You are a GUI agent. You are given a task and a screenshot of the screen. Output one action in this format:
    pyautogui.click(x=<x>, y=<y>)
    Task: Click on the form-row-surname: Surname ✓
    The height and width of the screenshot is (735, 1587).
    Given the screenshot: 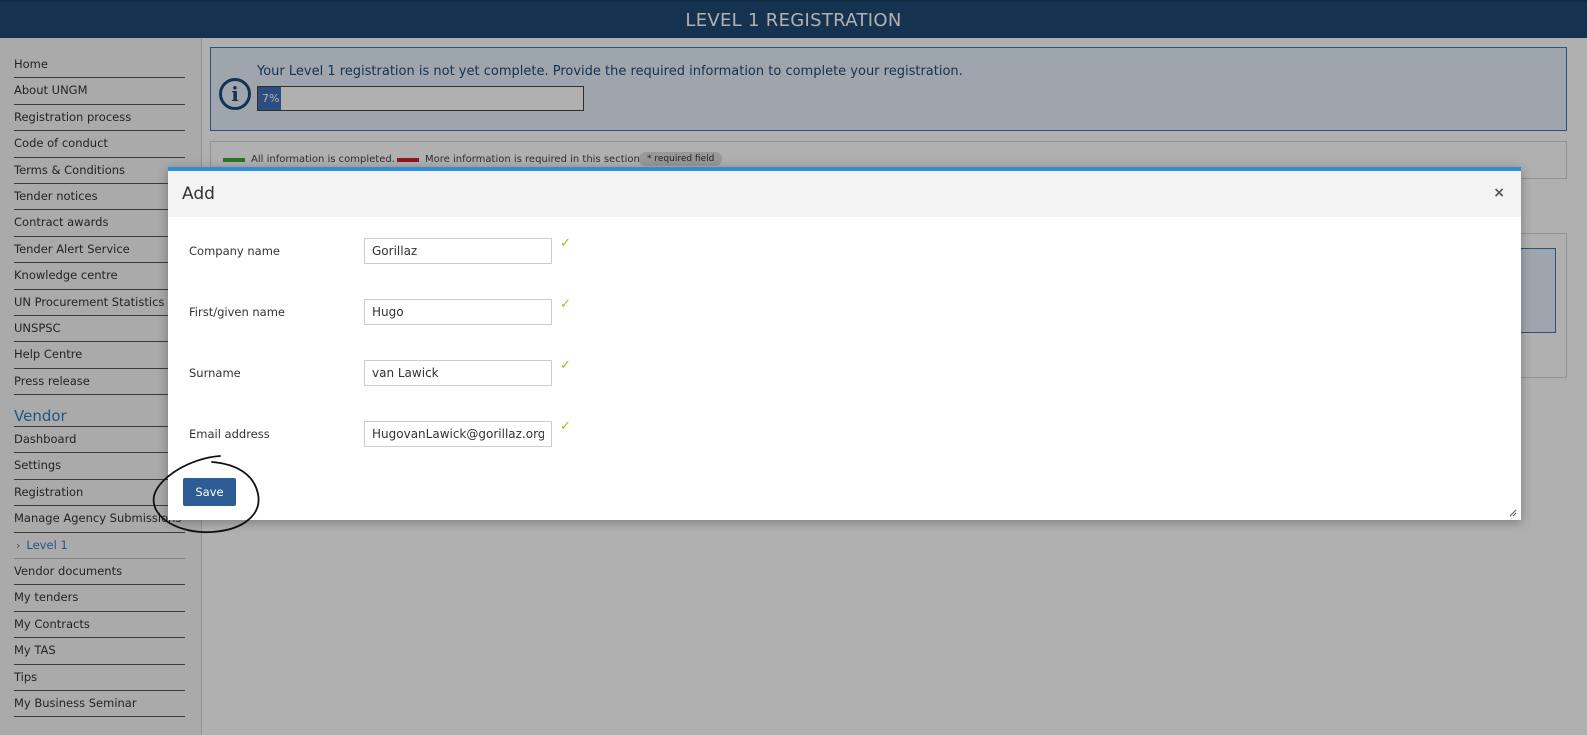 What is the action you would take?
    pyautogui.click(x=399, y=372)
    